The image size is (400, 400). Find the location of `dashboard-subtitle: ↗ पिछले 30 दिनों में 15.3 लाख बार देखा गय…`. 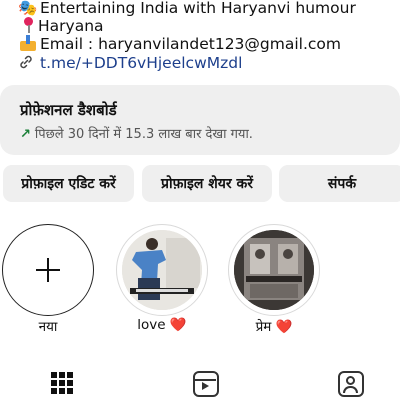

dashboard-subtitle: ↗ पिछले 30 दिनों में 15.3 लाख बार देखा गय… is located at coordinates (136, 133).